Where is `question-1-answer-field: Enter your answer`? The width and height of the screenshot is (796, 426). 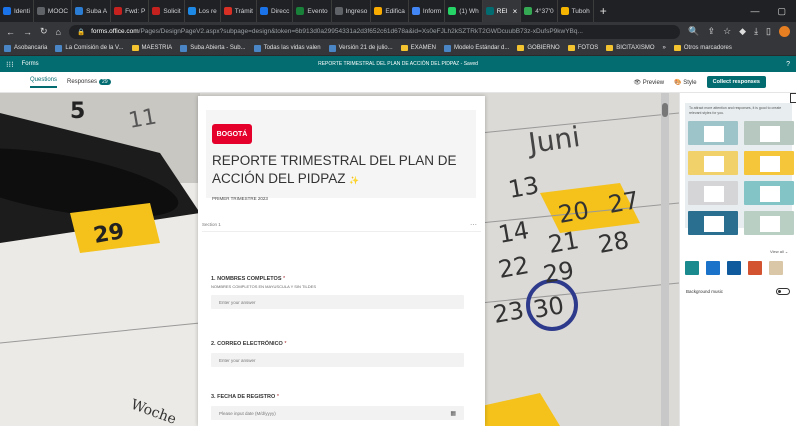
question-1-answer-field: Enter your answer is located at coordinates (337, 302).